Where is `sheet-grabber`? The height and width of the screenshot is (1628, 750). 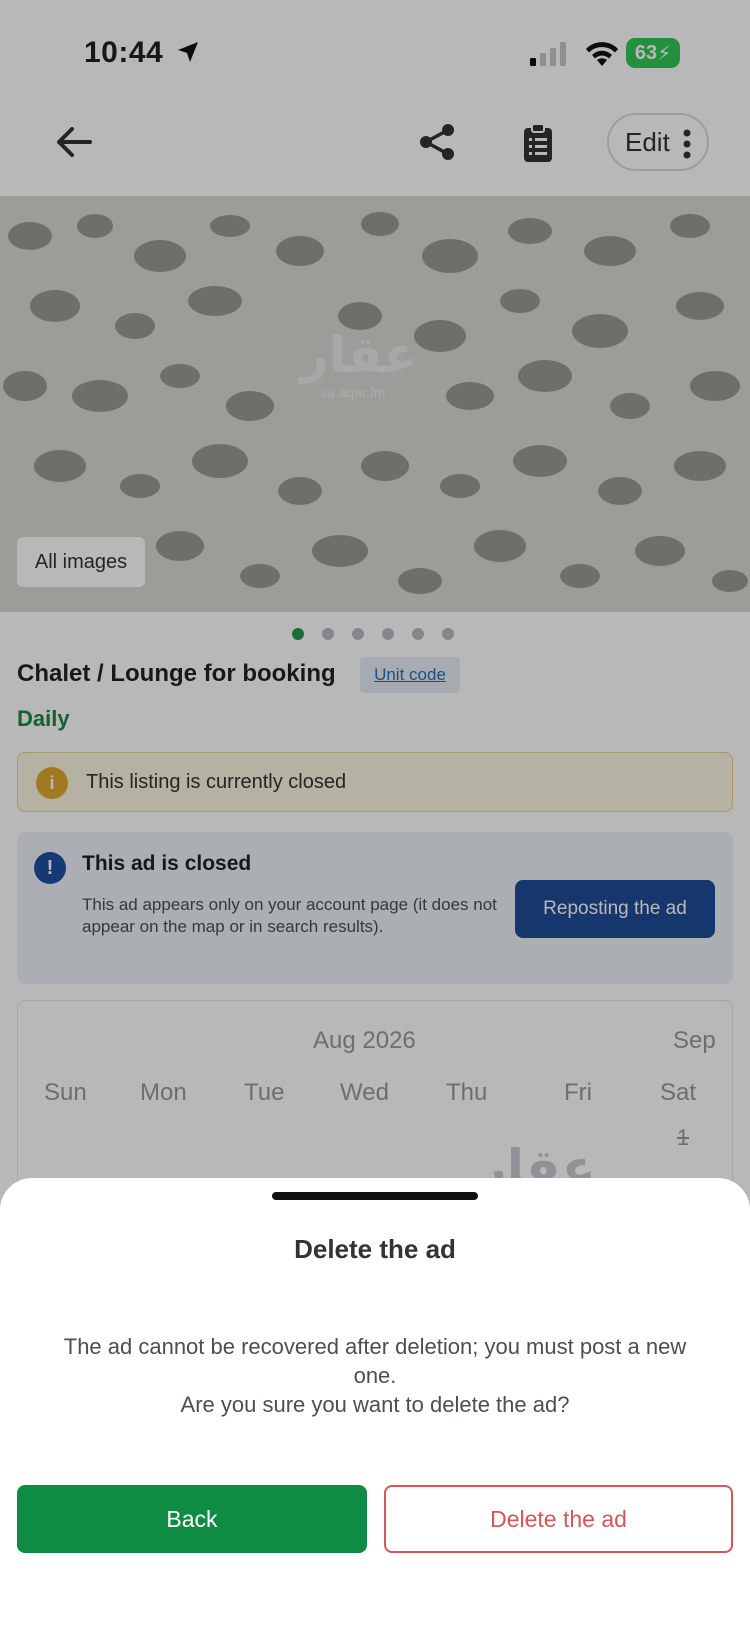 sheet-grabber is located at coordinates (375, 1196).